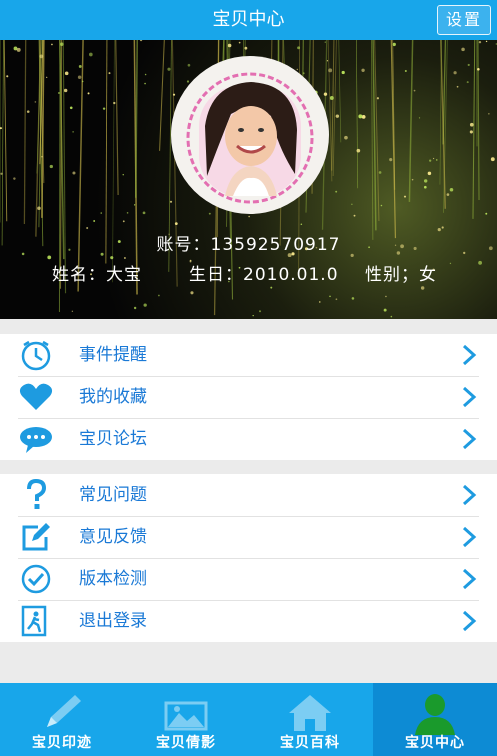 The width and height of the screenshot is (497, 756). I want to click on menu-item-faq: 常见问题, so click(248, 495).